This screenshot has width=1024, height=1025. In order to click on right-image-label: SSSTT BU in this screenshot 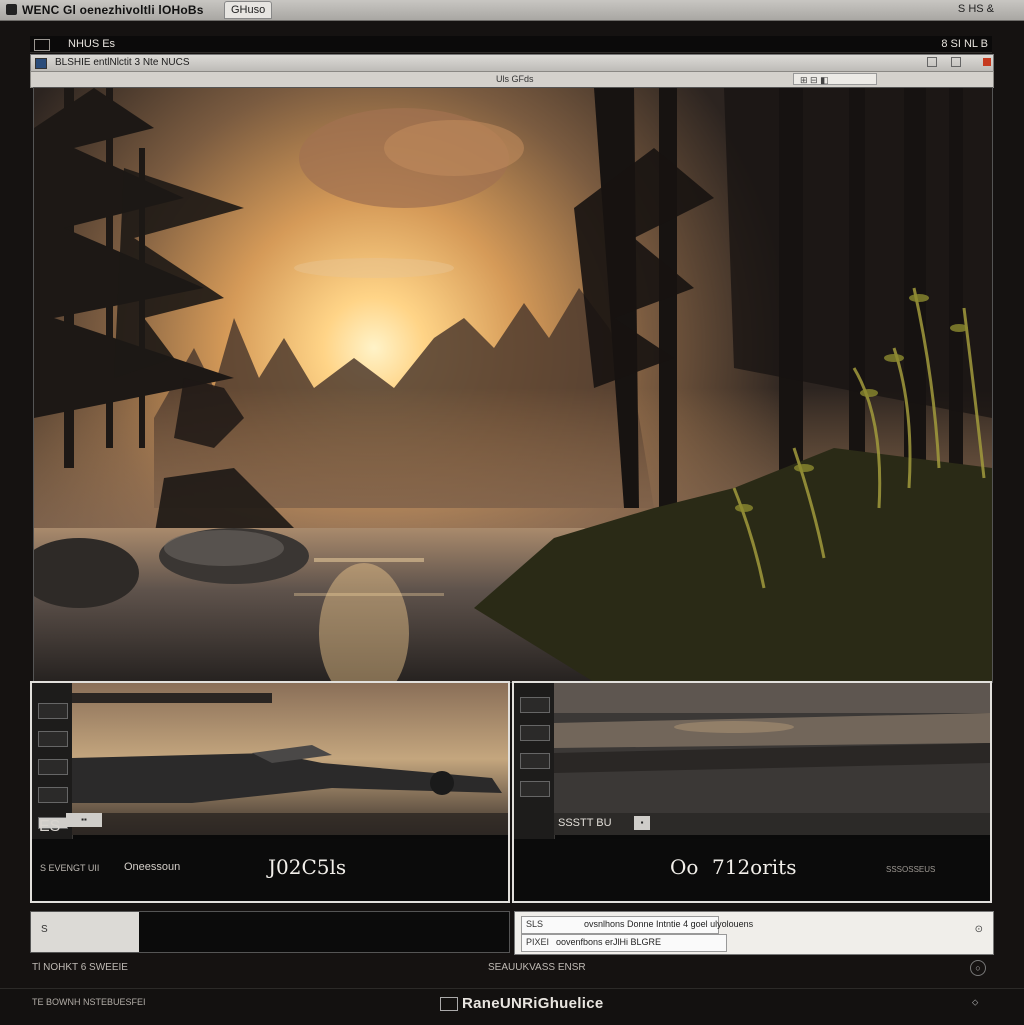, I will do `click(585, 823)`.